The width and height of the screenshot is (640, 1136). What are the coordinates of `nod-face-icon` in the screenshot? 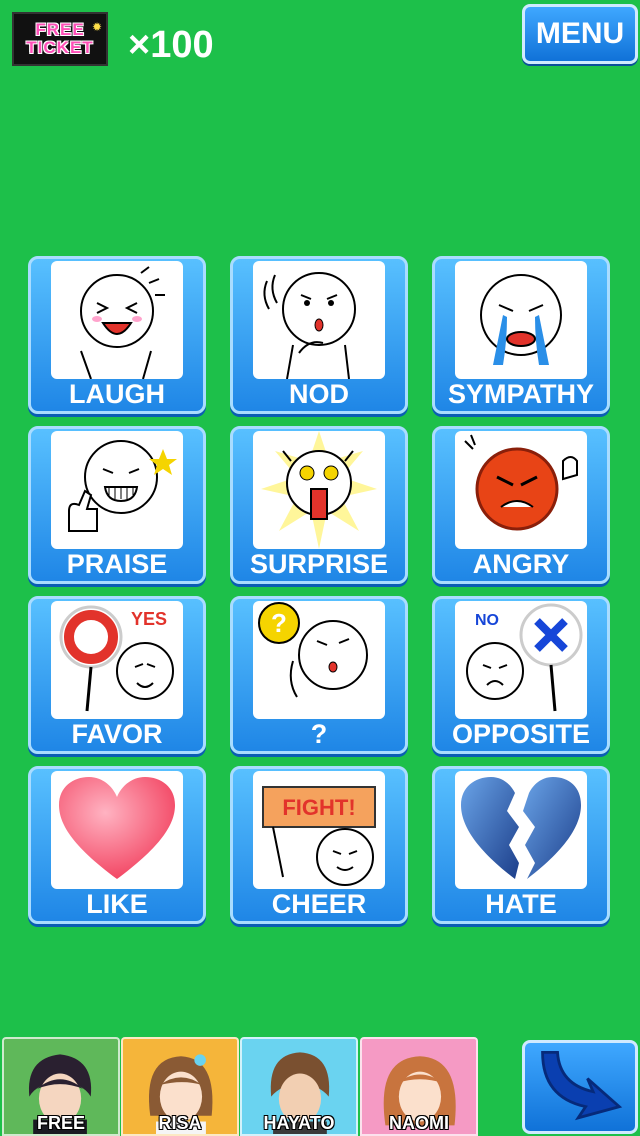 It's located at (319, 320).